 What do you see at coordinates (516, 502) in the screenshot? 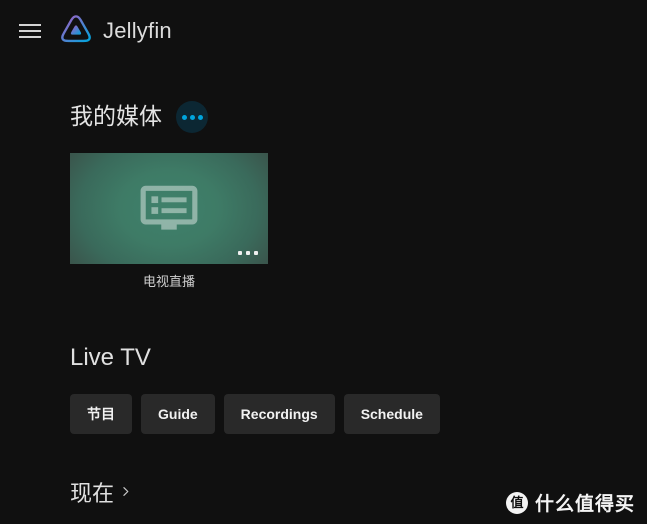
I see `smzdm-badge-icon: 值` at bounding box center [516, 502].